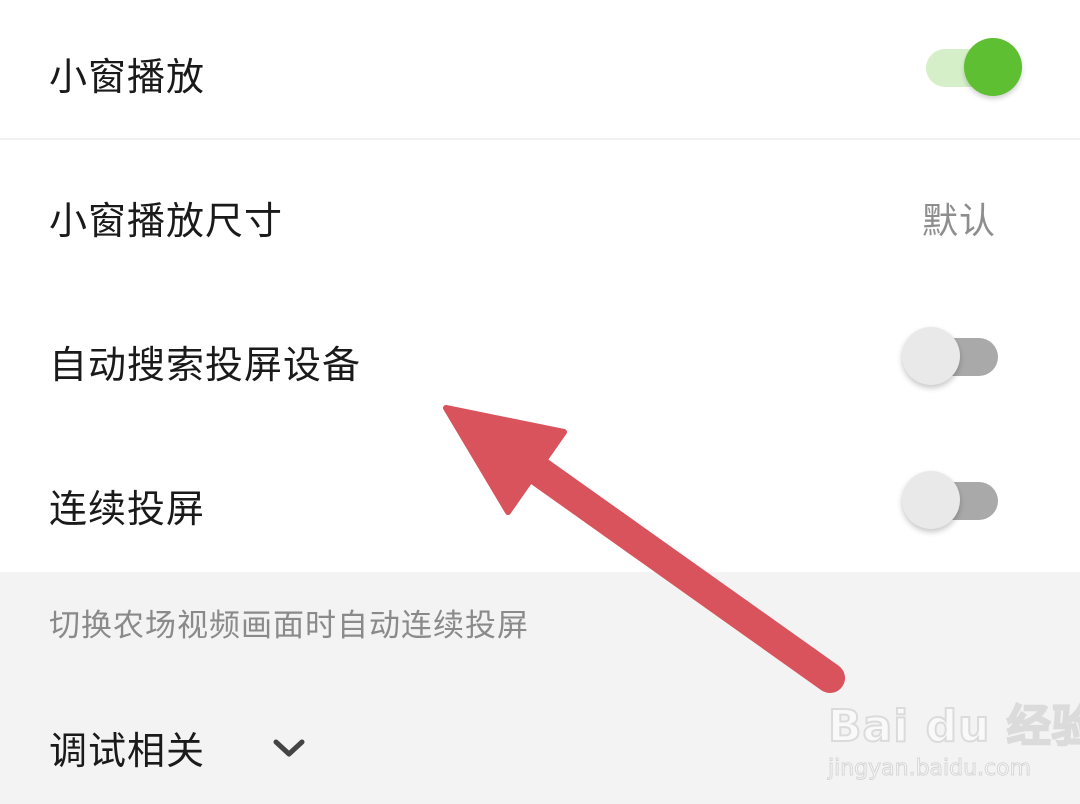  Describe the element at coordinates (205, 365) in the screenshot. I see `setting-label-auto-search: 自动搜索投屏设备` at that location.